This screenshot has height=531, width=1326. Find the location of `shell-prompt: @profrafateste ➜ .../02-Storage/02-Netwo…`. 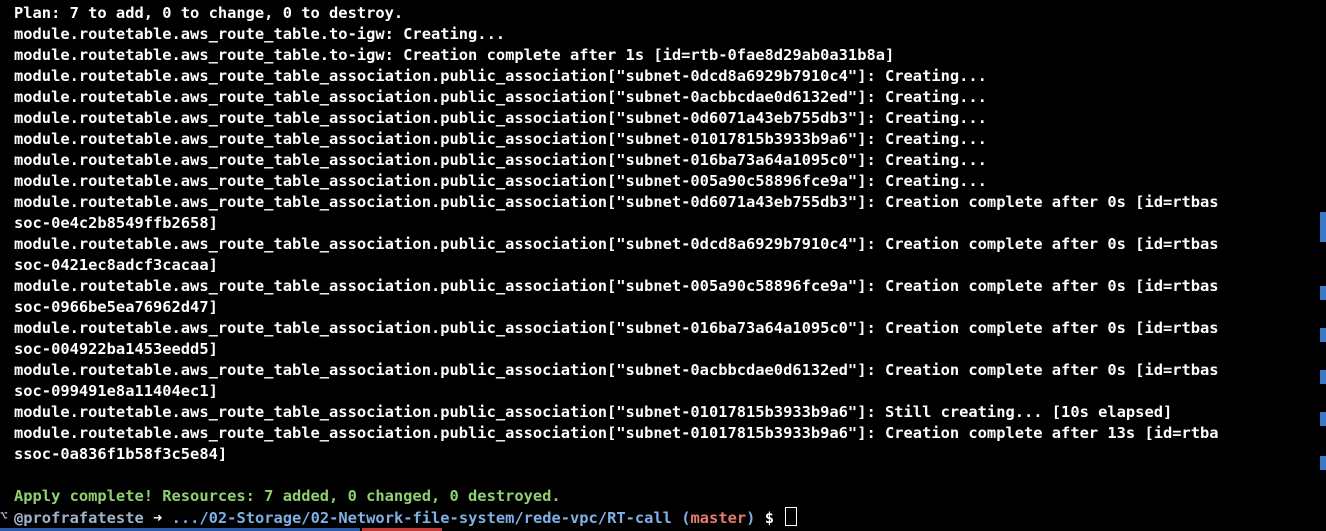

shell-prompt: @profrafateste ➜ .../02-Storage/02-Netwo… is located at coordinates (664, 517).